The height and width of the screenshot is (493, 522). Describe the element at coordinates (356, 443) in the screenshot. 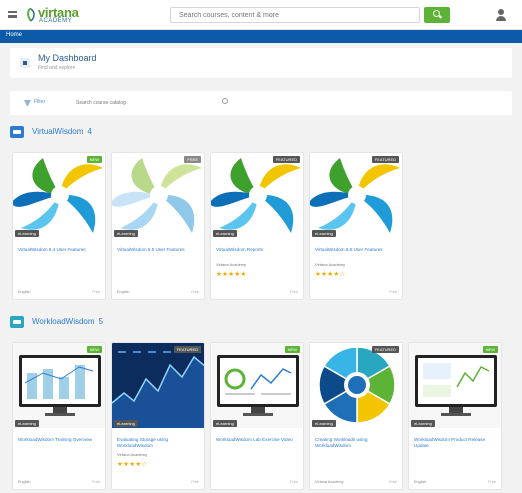

I see `course-title: Creating Workloads using WorkloadWisdom` at that location.